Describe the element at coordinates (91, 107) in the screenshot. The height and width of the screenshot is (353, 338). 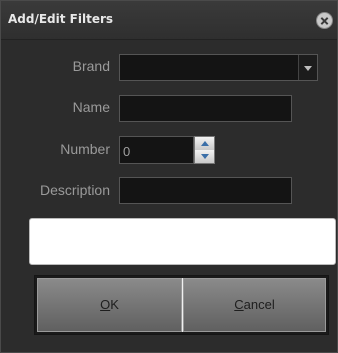
I see `name-label: Name` at that location.